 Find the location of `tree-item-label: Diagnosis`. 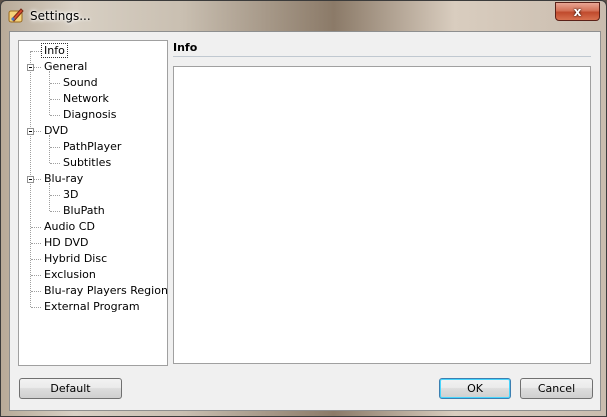

tree-item-label: Diagnosis is located at coordinates (90, 114).